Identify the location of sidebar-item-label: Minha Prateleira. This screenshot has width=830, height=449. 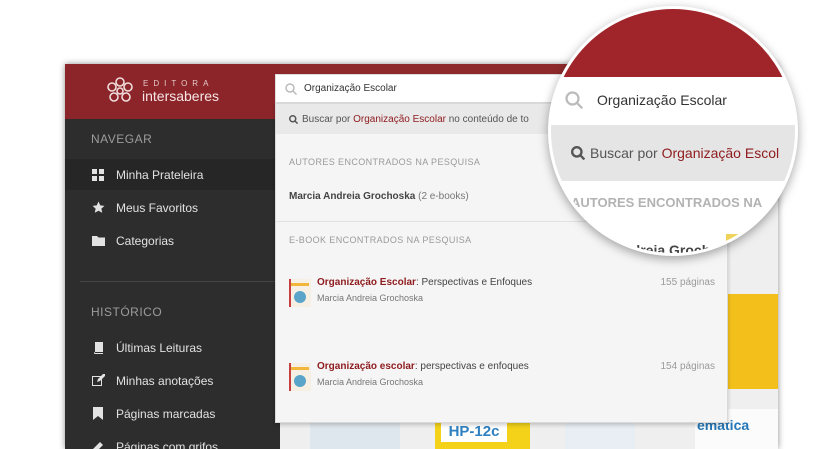
(160, 174).